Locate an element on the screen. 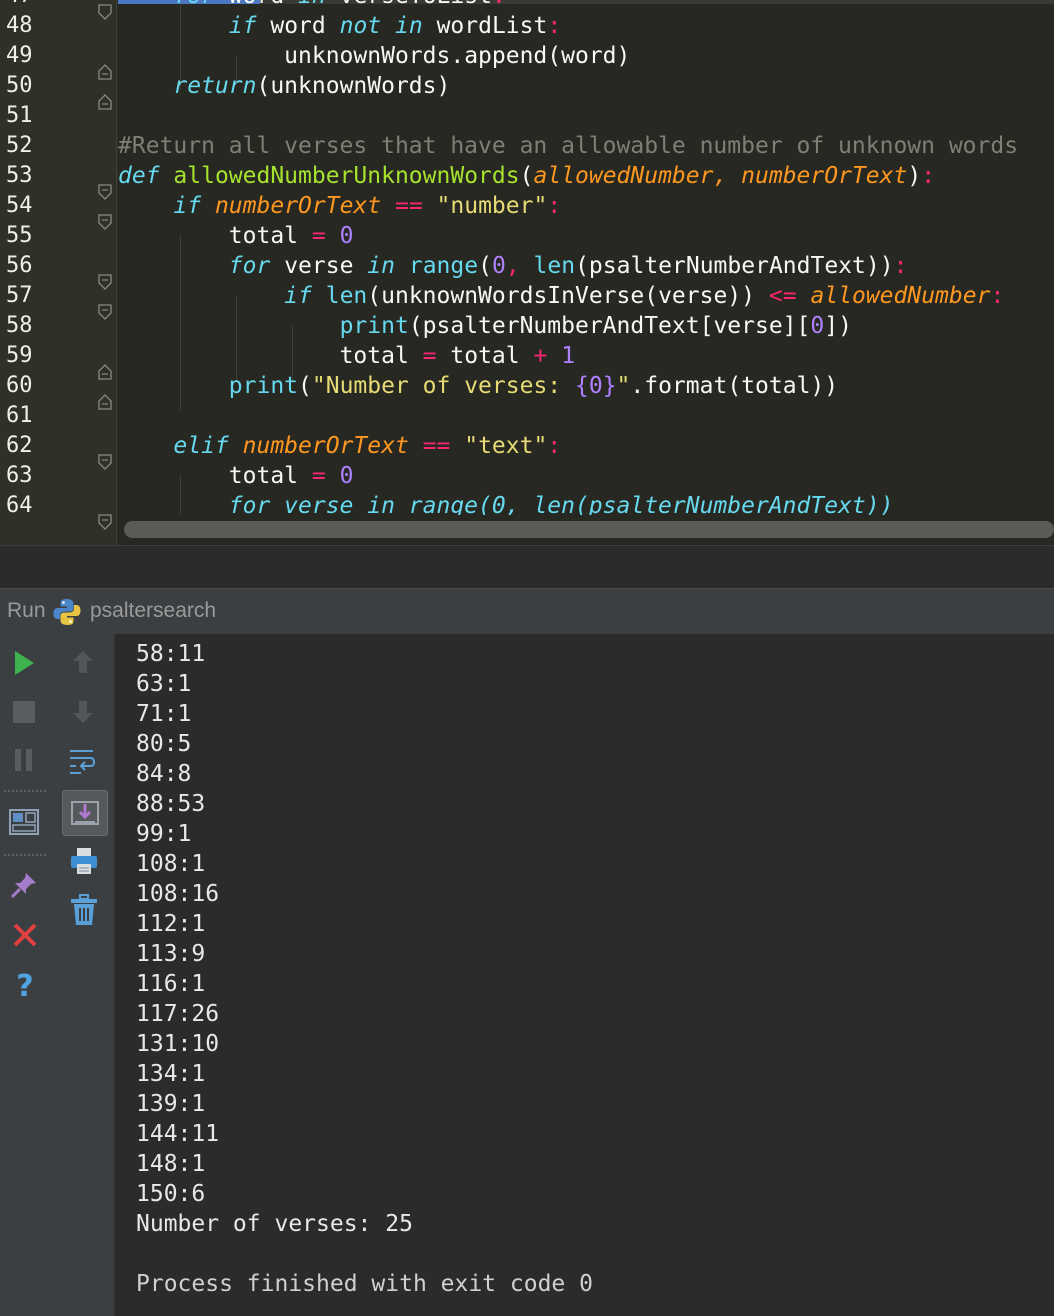 The image size is (1054, 1316). pause-icon is located at coordinates (24, 760).